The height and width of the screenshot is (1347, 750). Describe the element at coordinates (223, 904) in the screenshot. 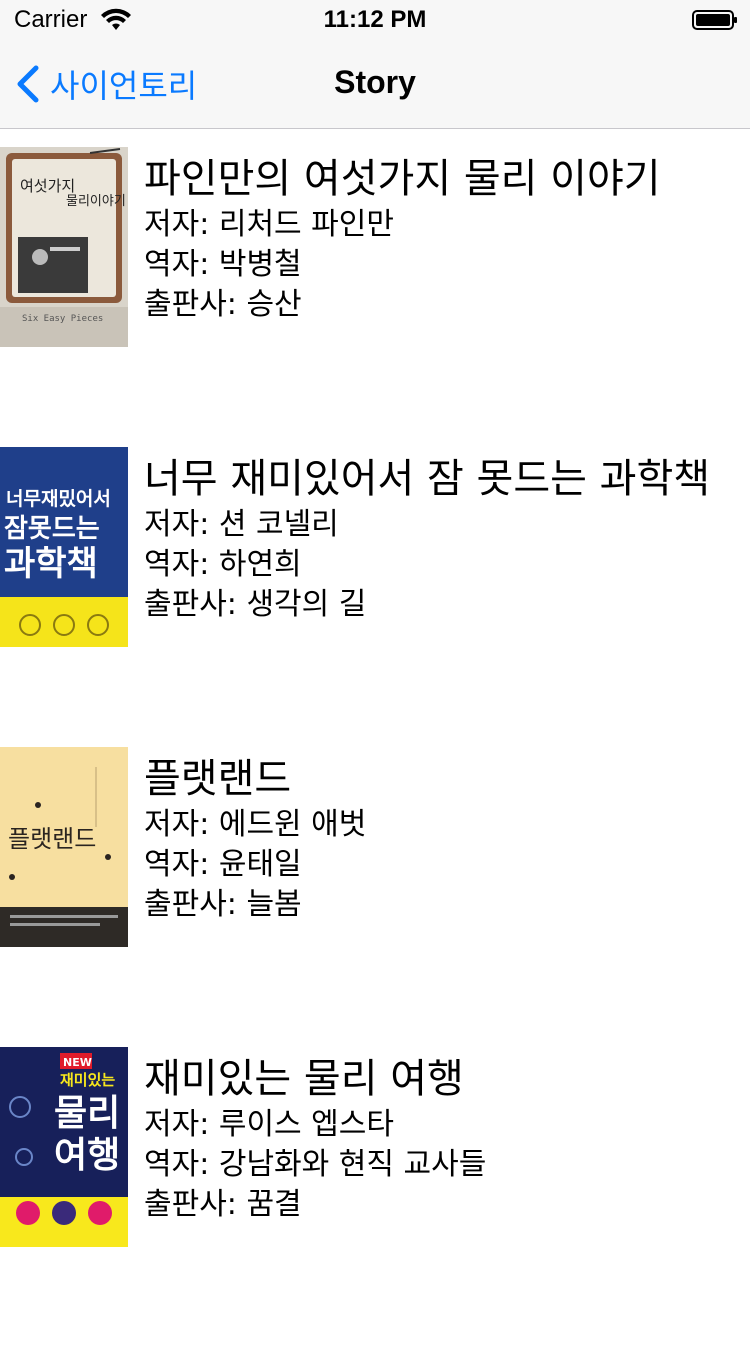

I see `book-publisher: 출판사: 늘봄` at that location.